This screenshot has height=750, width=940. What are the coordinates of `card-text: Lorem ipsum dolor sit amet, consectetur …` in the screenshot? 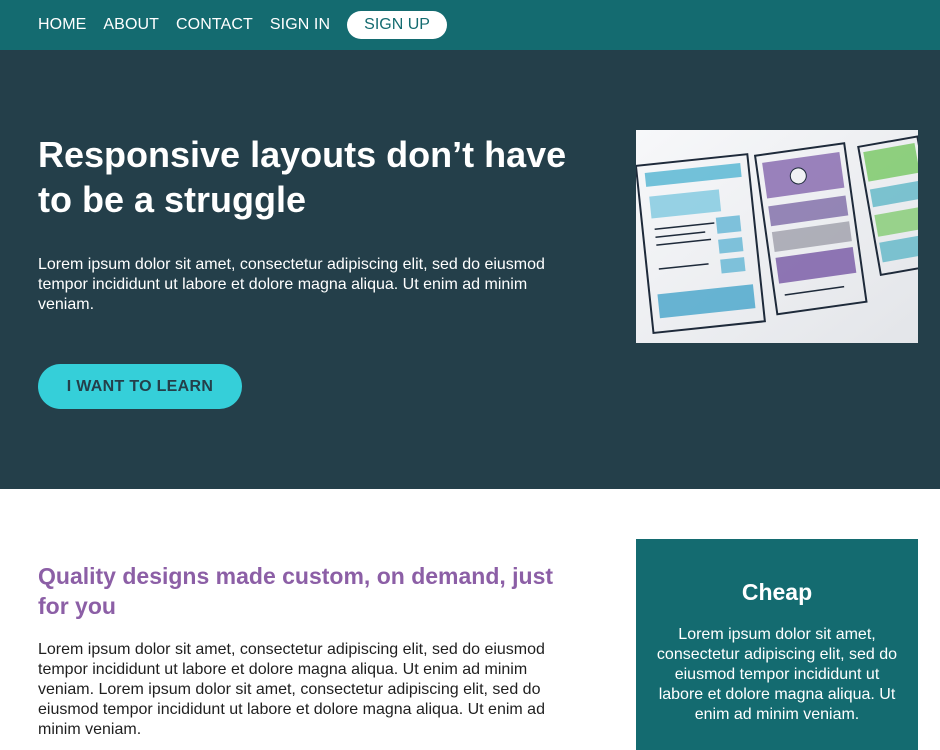 It's located at (777, 674).